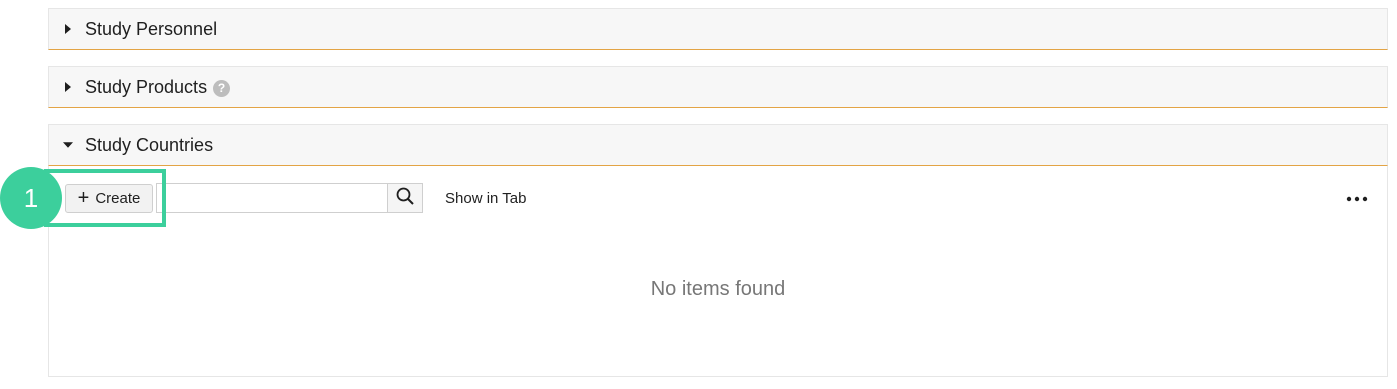 This screenshot has width=1397, height=389. I want to click on empty-list-message: No items found, so click(718, 289).